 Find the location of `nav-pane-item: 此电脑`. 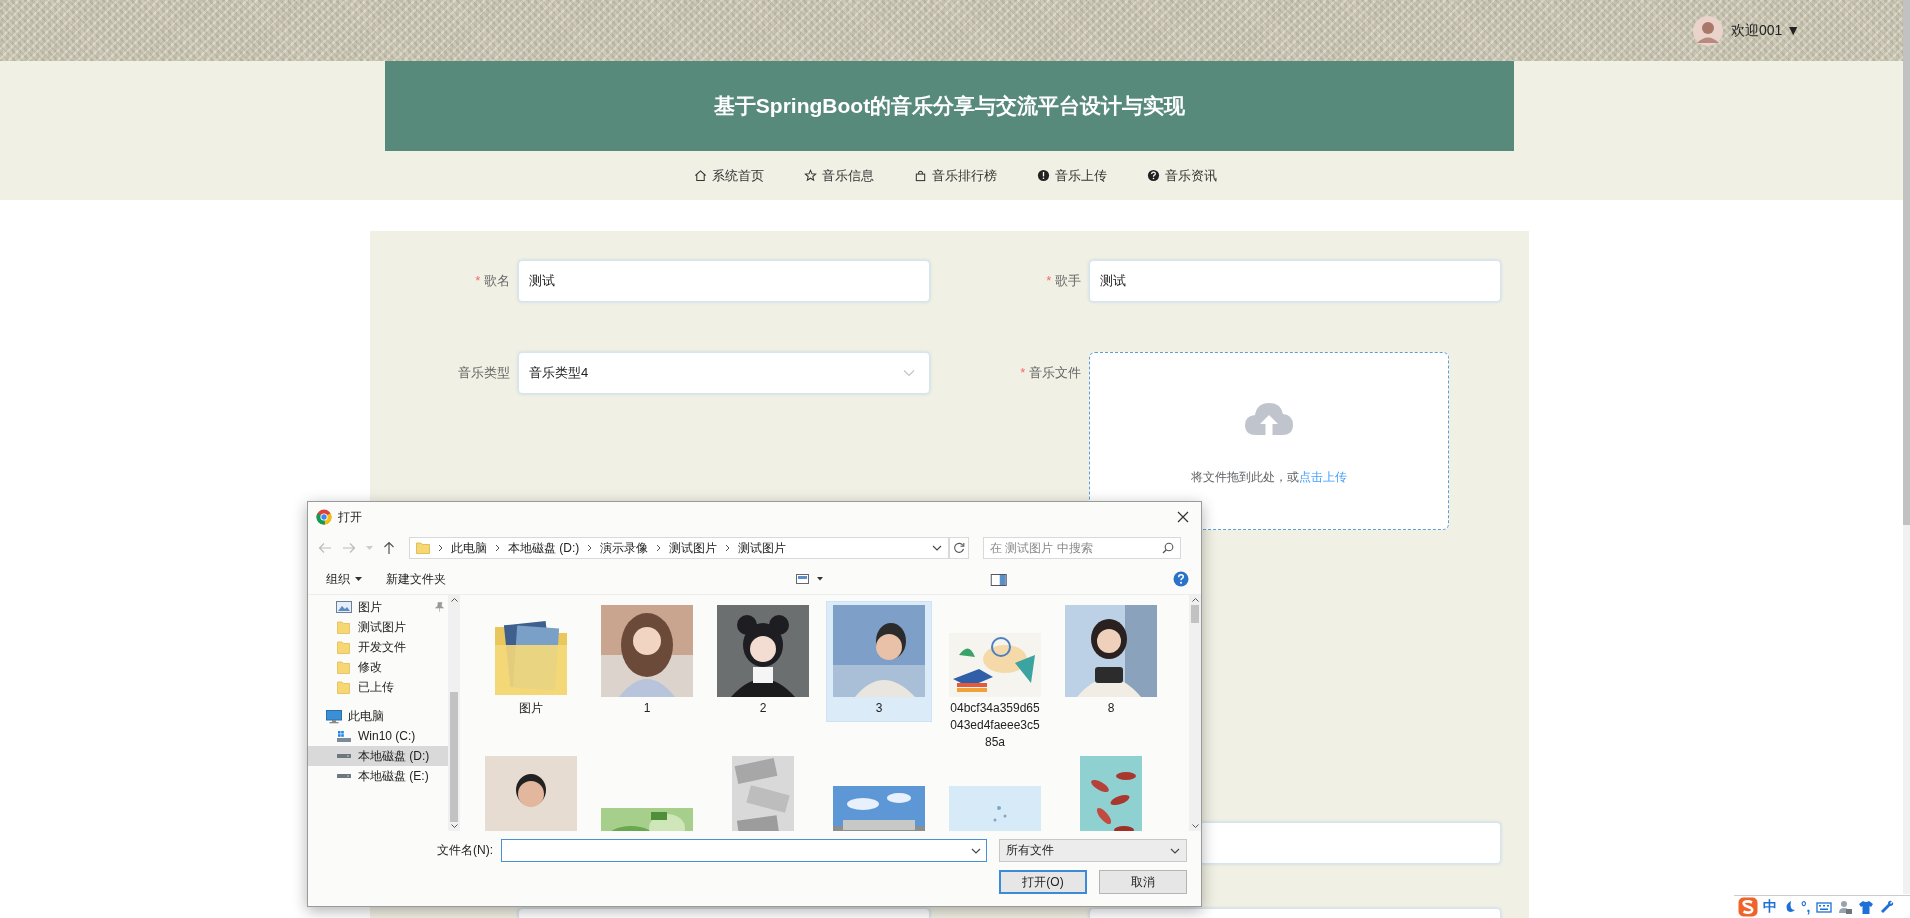

nav-pane-item: 此电脑 is located at coordinates (378, 716).